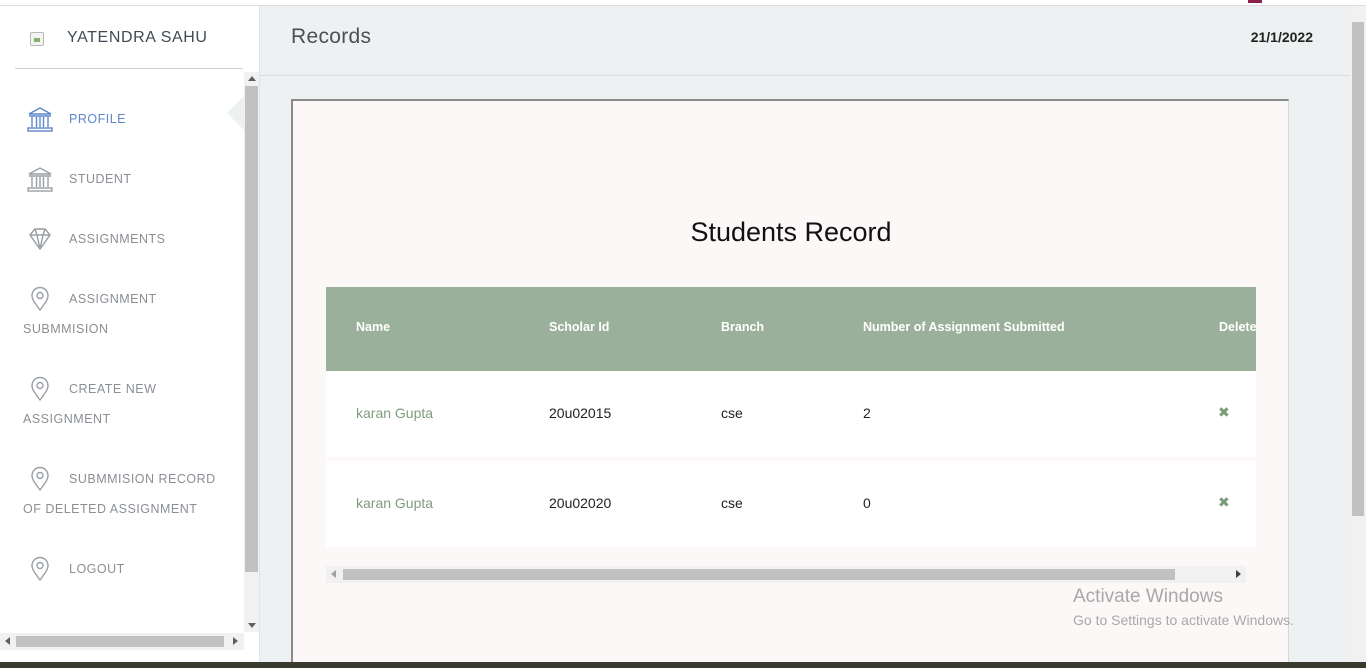 The image size is (1366, 668). I want to click on brand: YATENDRA SAHU, so click(129, 37).